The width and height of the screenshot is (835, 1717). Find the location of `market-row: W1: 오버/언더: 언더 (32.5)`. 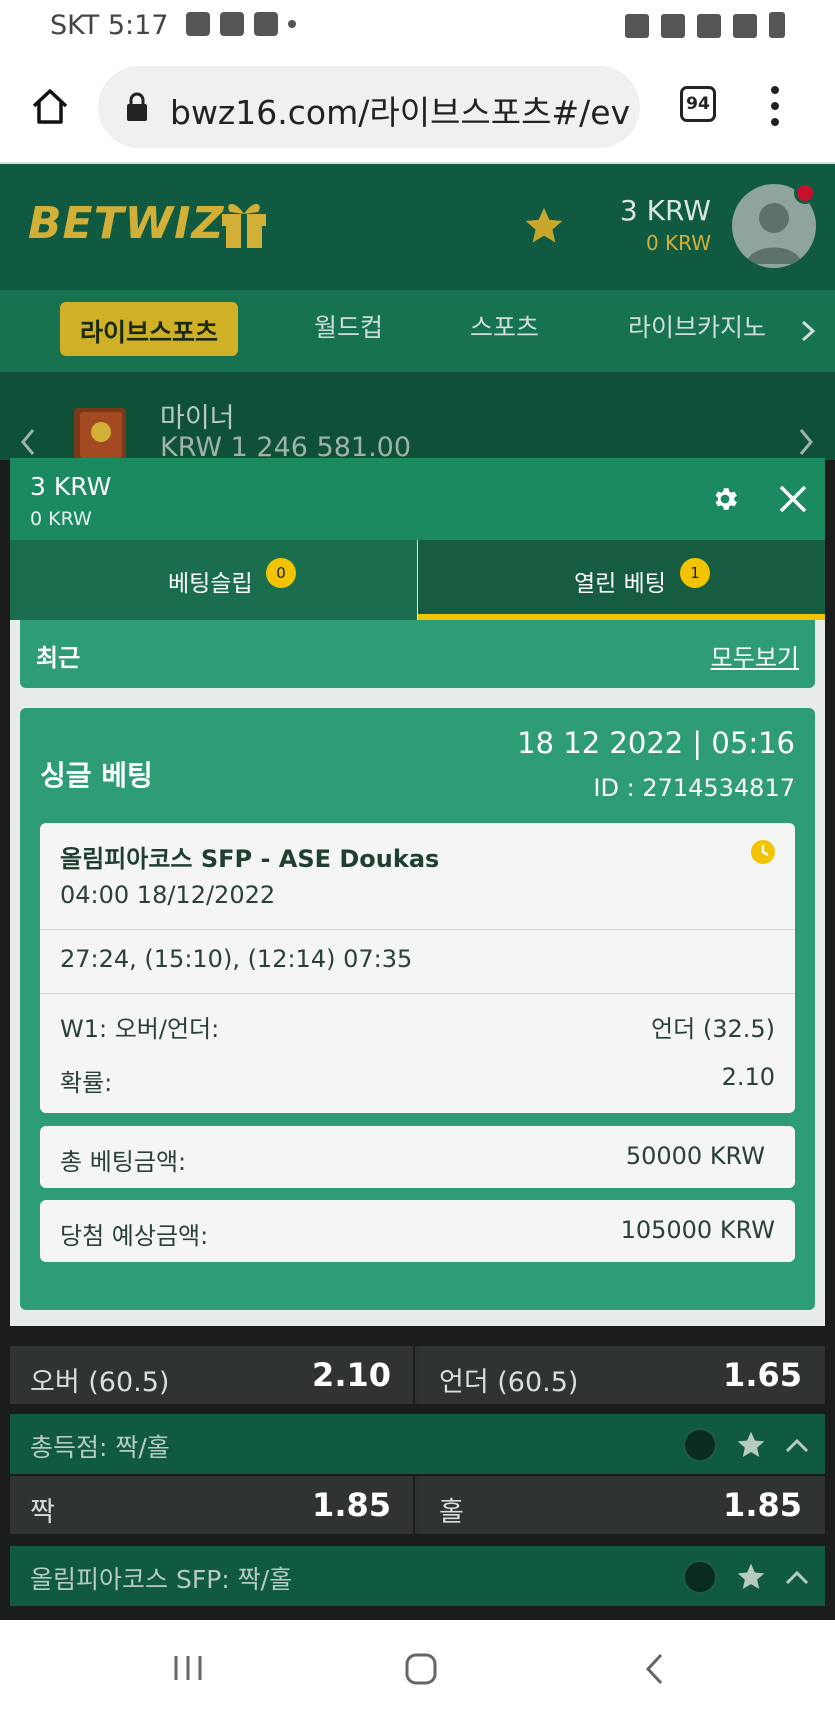

market-row: W1: 오버/언더: 언더 (32.5) is located at coordinates (417, 1026).